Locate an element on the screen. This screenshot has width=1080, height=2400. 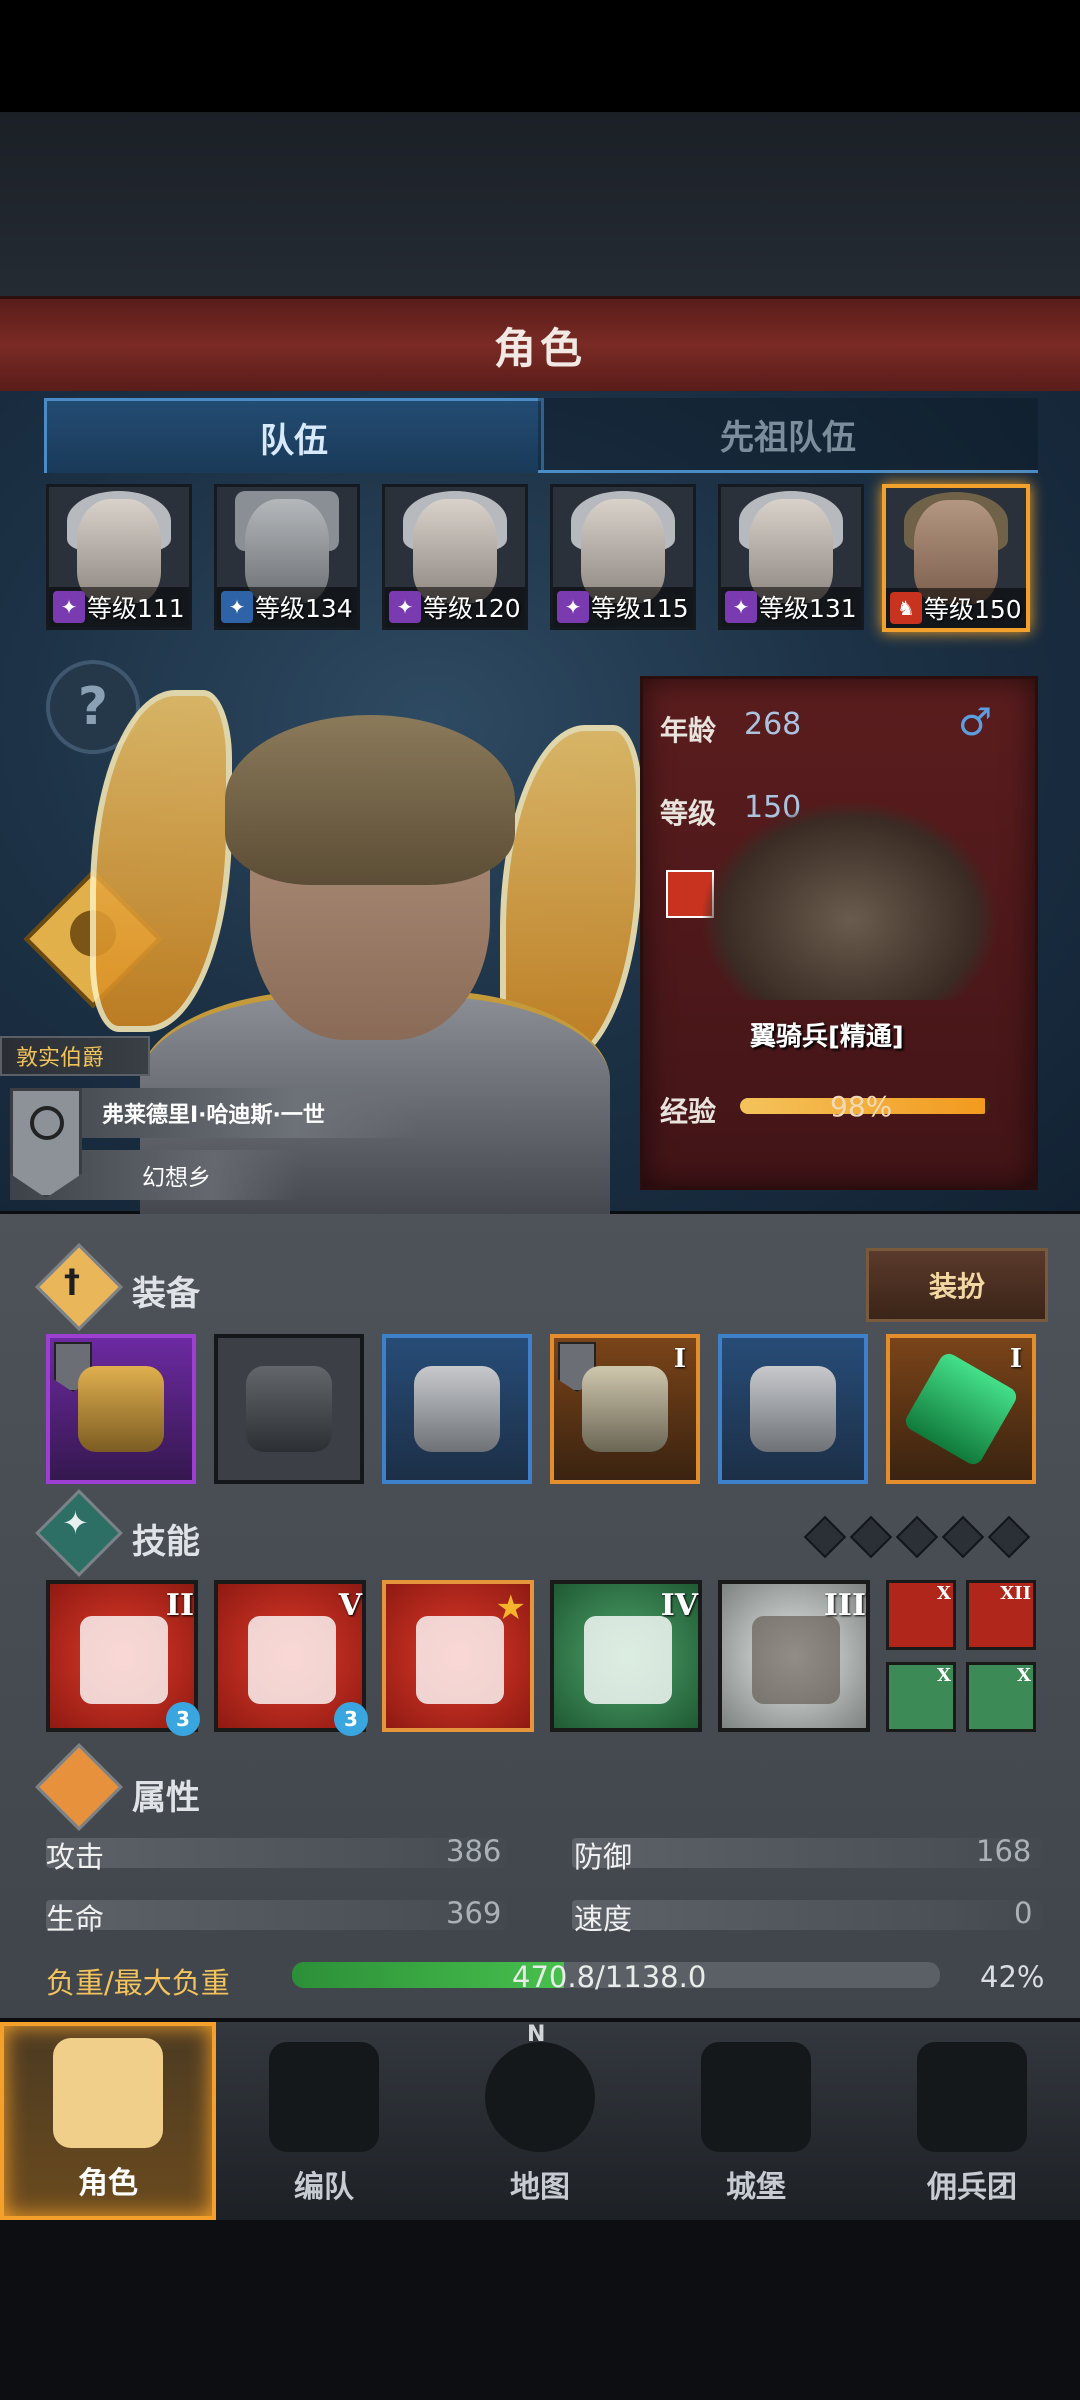
nav-label: 编队 is located at coordinates (324, 2187).